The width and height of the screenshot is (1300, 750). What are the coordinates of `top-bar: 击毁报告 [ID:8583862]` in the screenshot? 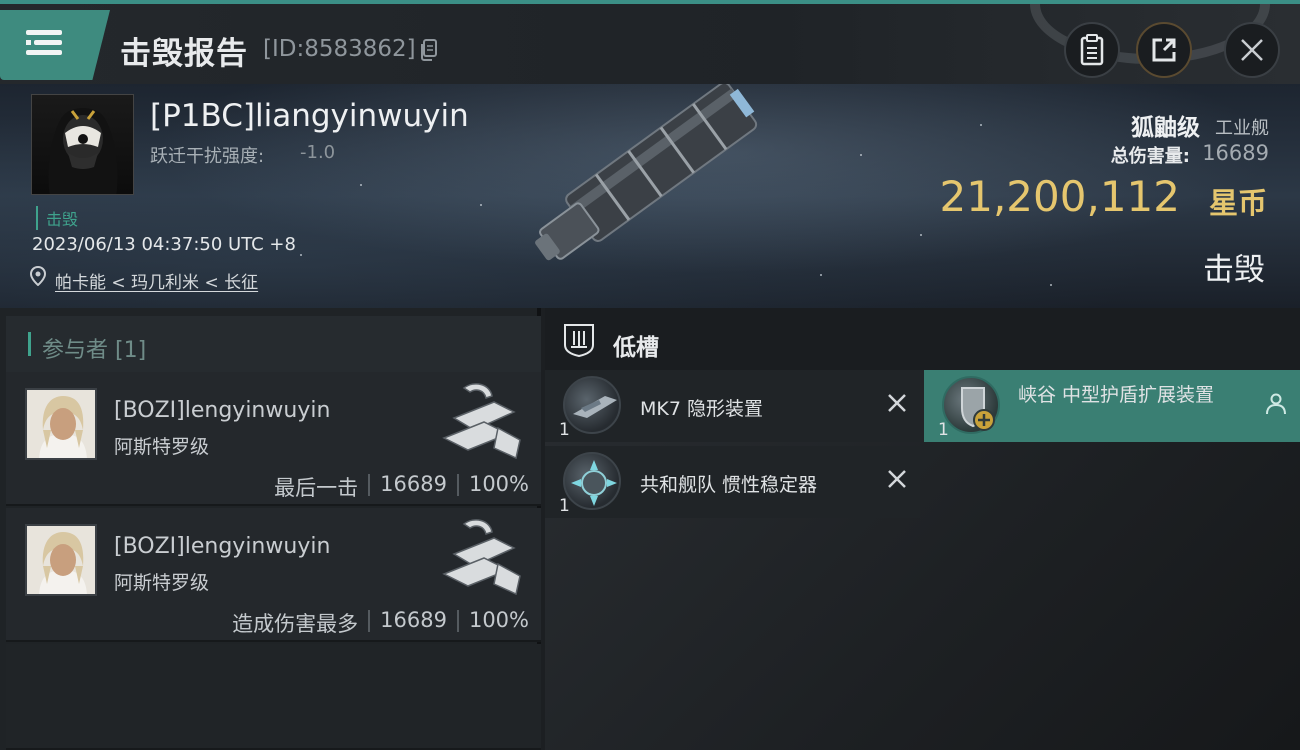 It's located at (650, 42).